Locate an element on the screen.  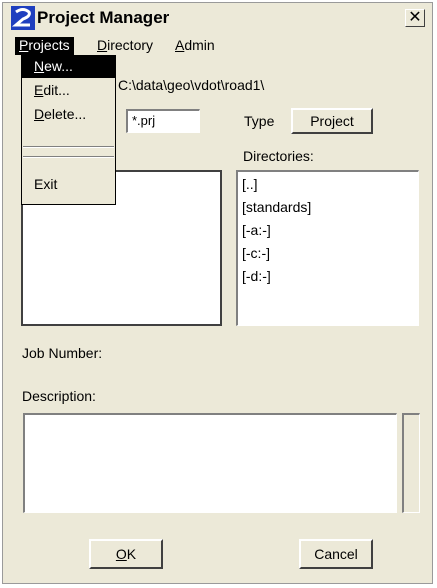
description-field is located at coordinates (210, 463).